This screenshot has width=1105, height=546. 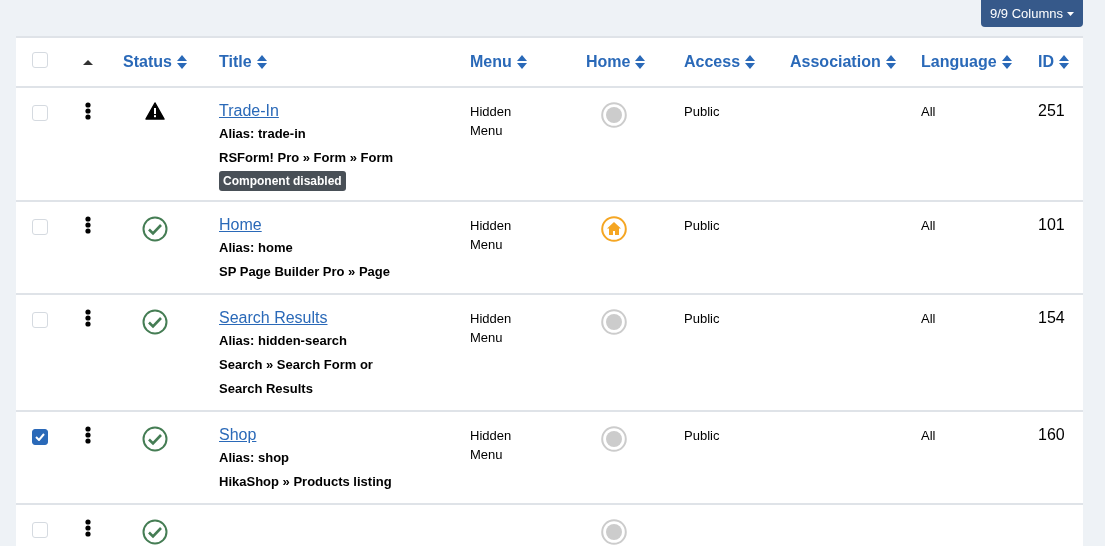 I want to click on item-title-link: Shop, so click(x=238, y=435).